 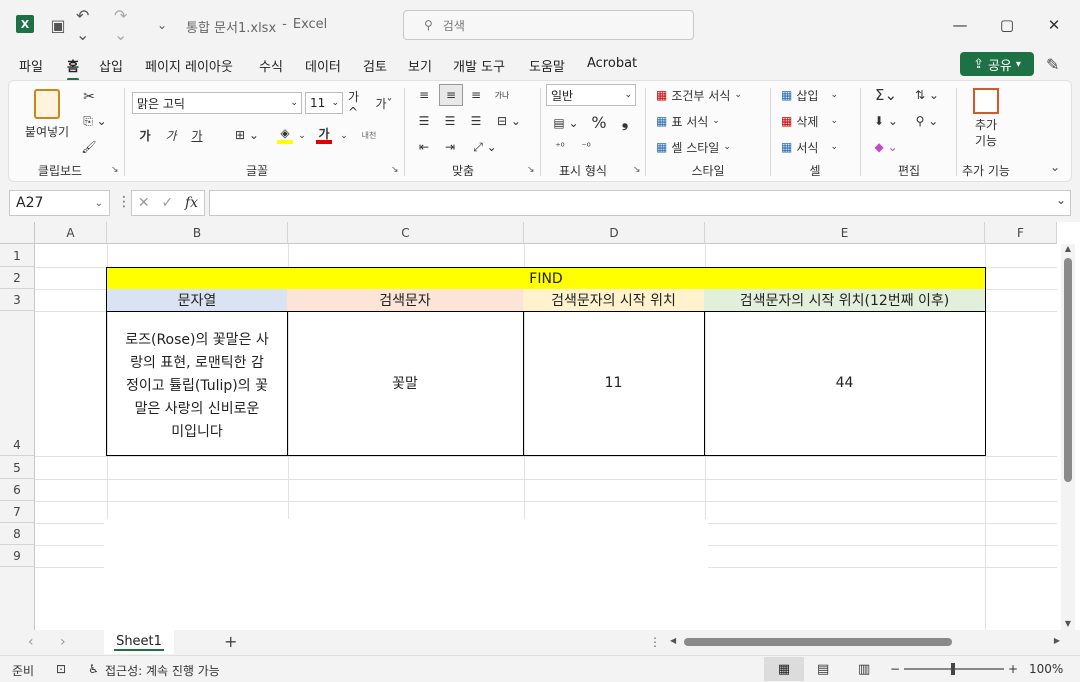 What do you see at coordinates (191, 203) in the screenshot?
I see `insert-function-button: fx` at bounding box center [191, 203].